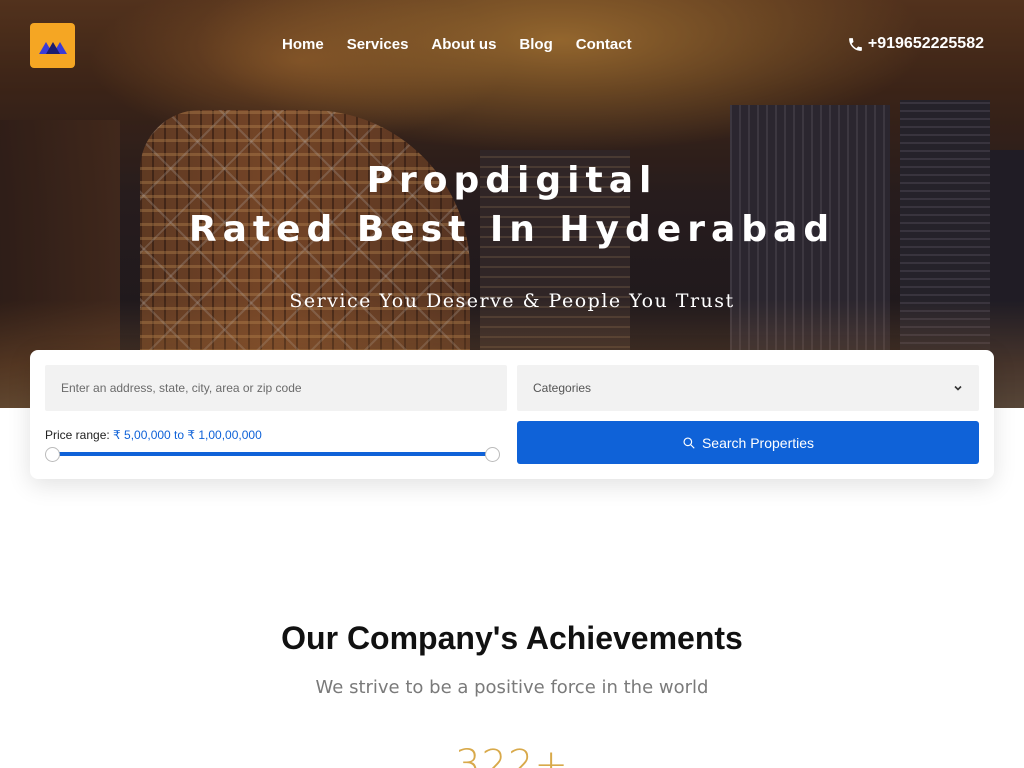  Describe the element at coordinates (748, 388) in the screenshot. I see `categories-select: Categories` at that location.